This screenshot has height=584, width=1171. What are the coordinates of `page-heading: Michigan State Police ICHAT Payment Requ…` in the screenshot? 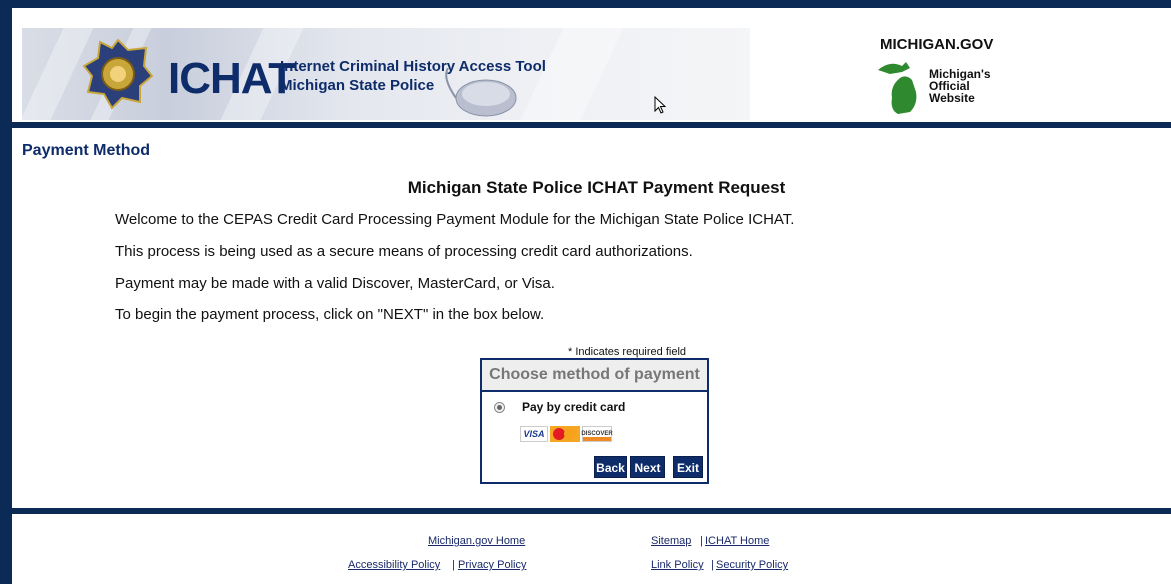 It's located at (596, 187).